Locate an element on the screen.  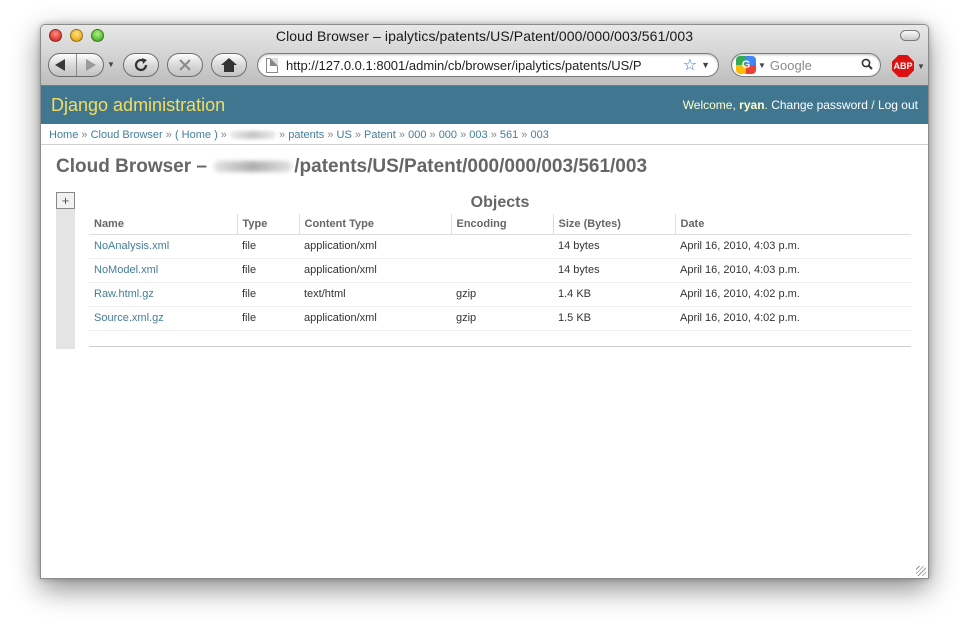
adblock-dropdown-icon: ▼ is located at coordinates (921, 66).